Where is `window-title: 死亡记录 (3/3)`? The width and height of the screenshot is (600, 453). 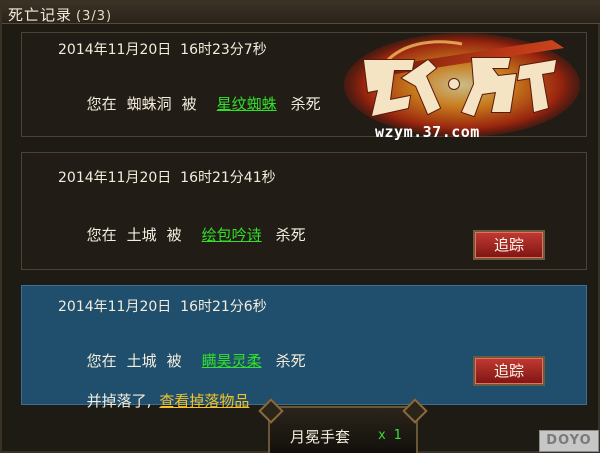 window-title: 死亡记录 (3/3) is located at coordinates (60, 14).